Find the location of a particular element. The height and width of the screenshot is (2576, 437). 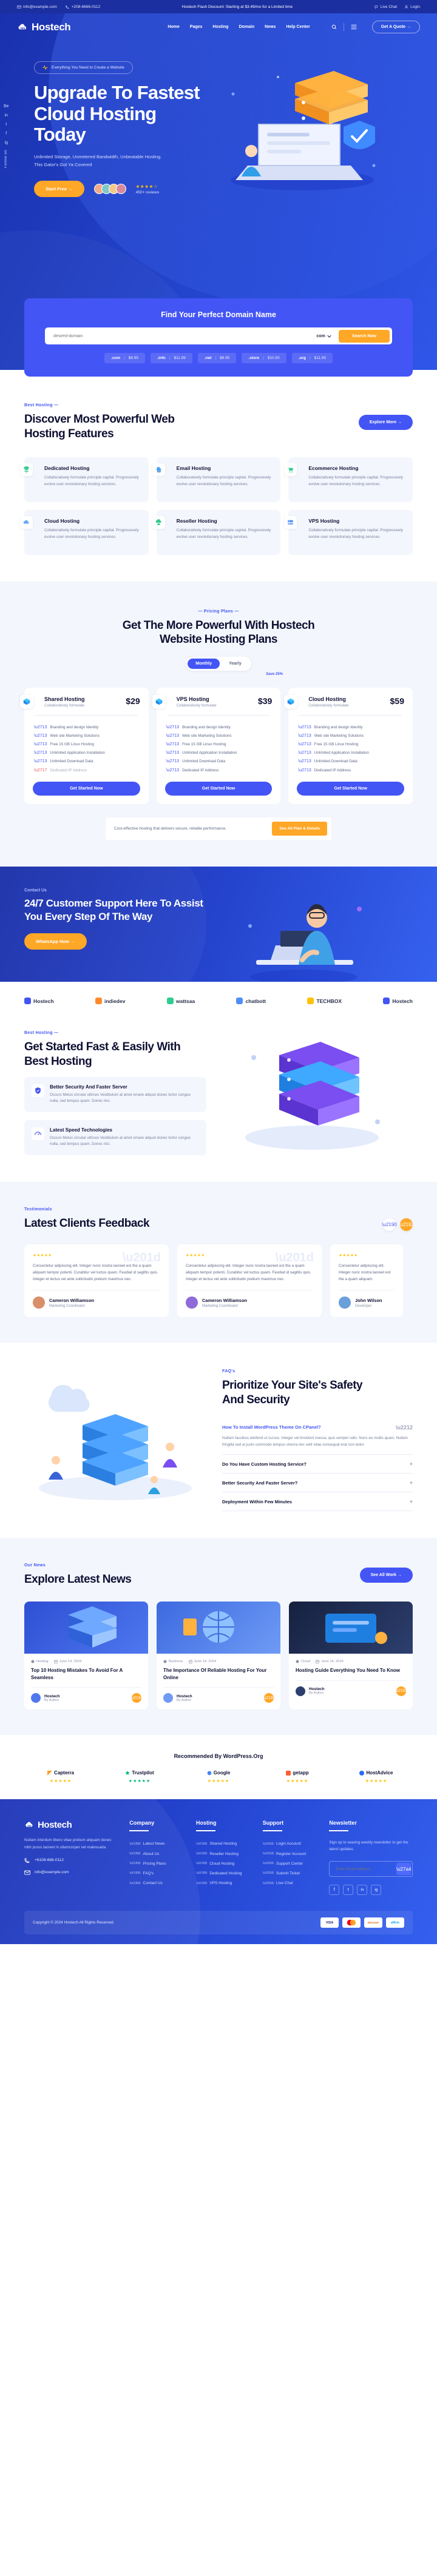

search-now-button: Search Now is located at coordinates (364, 336).